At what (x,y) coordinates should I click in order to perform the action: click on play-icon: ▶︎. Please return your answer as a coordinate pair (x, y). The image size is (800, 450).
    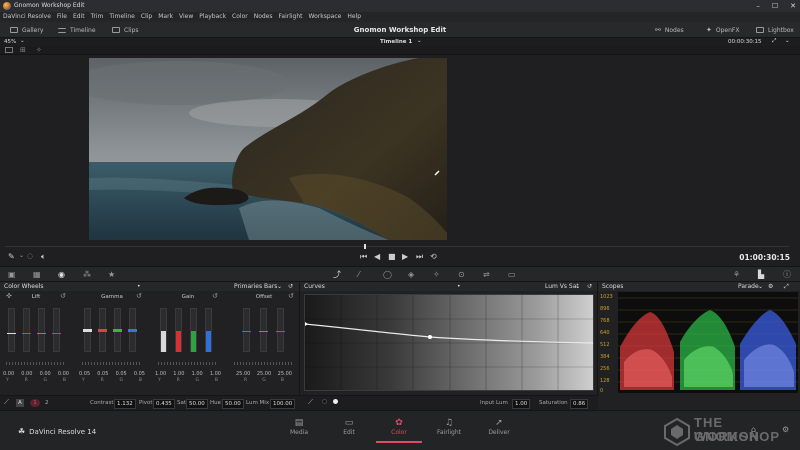
    Looking at the image, I should click on (405, 256).